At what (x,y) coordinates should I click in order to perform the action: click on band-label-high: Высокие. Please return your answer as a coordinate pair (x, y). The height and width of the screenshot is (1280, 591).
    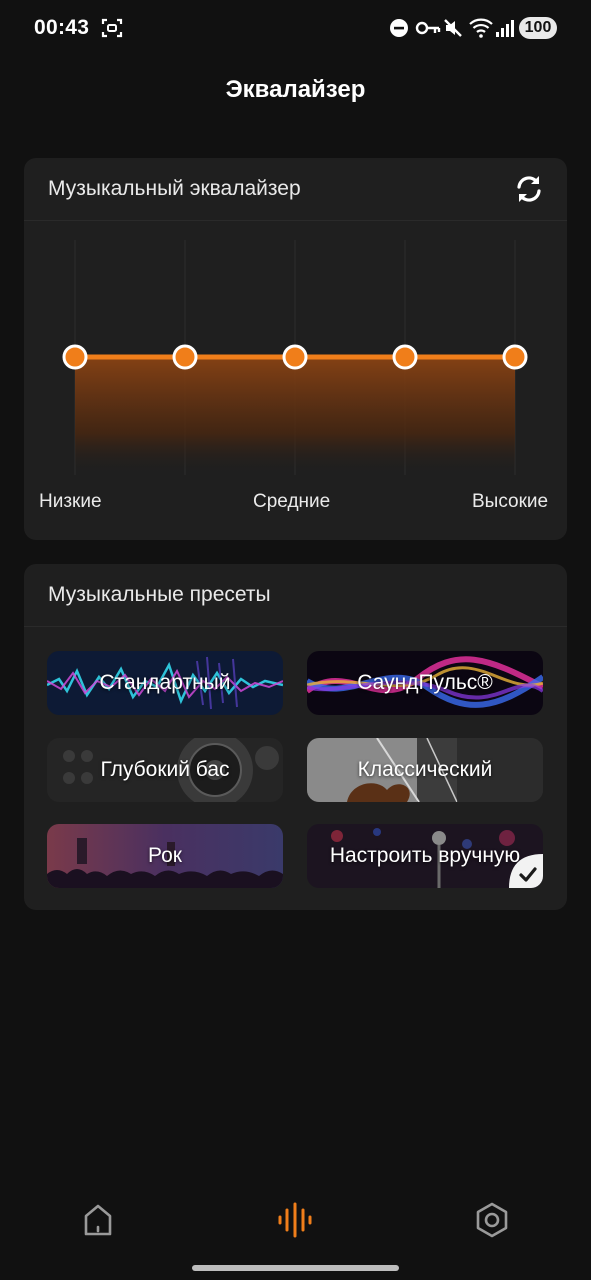
    Looking at the image, I should click on (510, 501).